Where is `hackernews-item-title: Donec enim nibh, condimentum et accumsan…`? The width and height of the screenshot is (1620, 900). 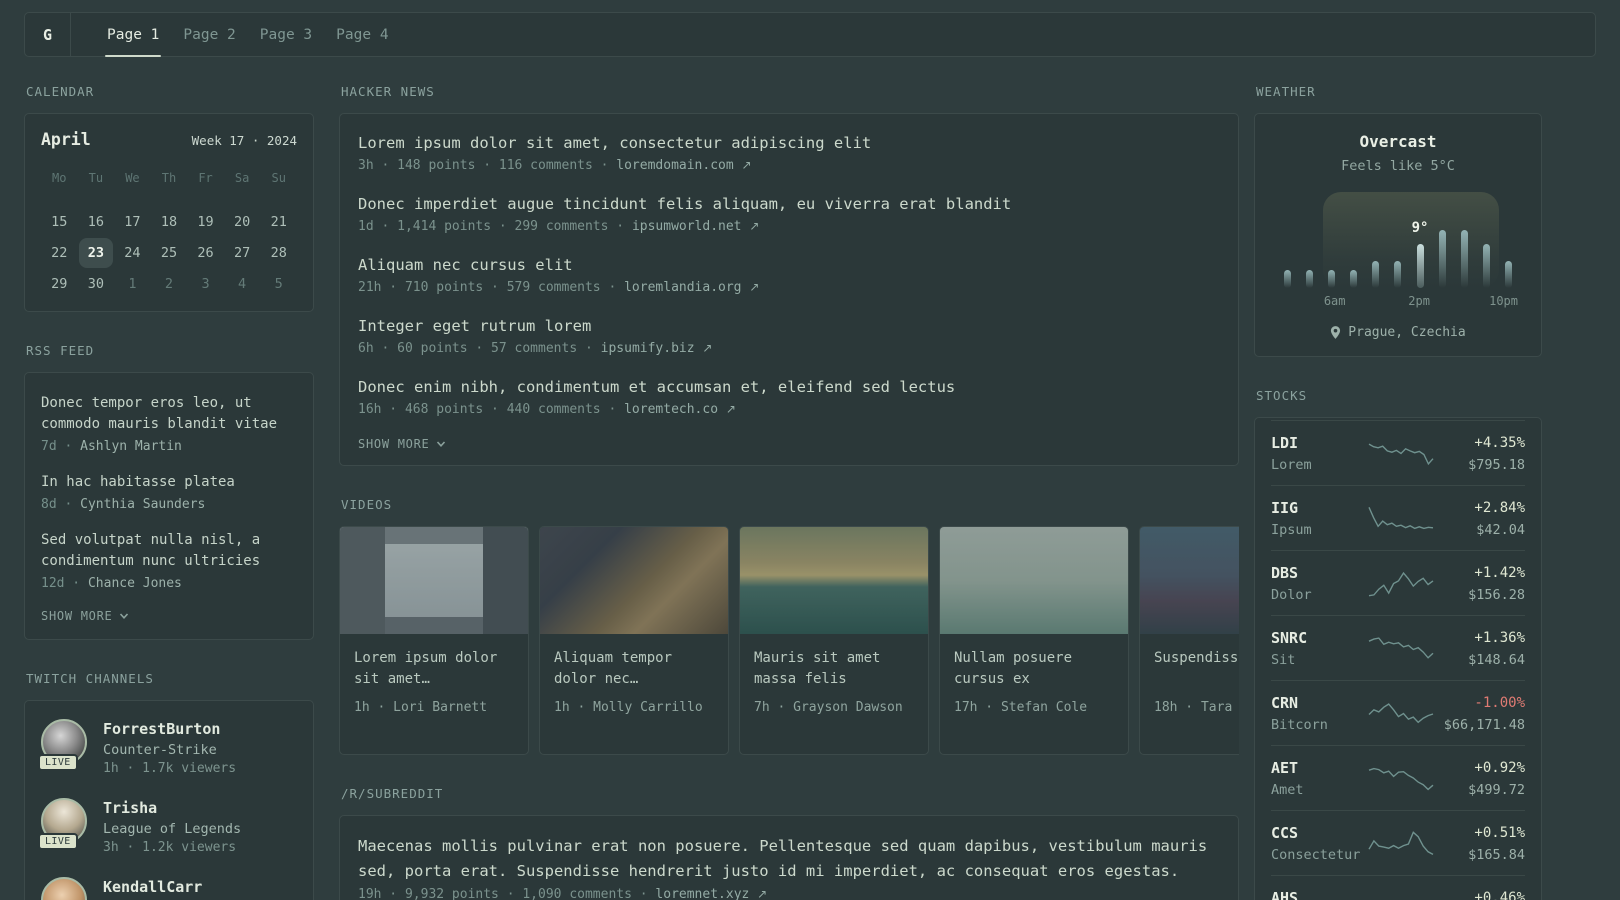 hackernews-item-title: Donec enim nibh, condimentum et accumsan… is located at coordinates (789, 387).